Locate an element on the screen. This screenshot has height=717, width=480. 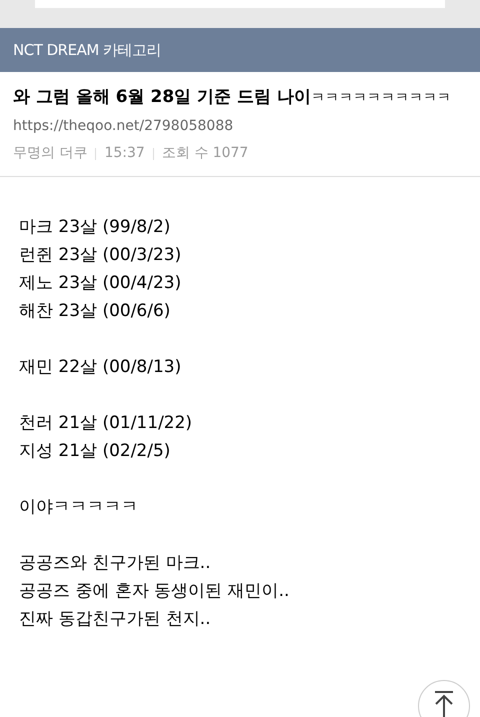
scroll-top-button is located at coordinates (444, 698).